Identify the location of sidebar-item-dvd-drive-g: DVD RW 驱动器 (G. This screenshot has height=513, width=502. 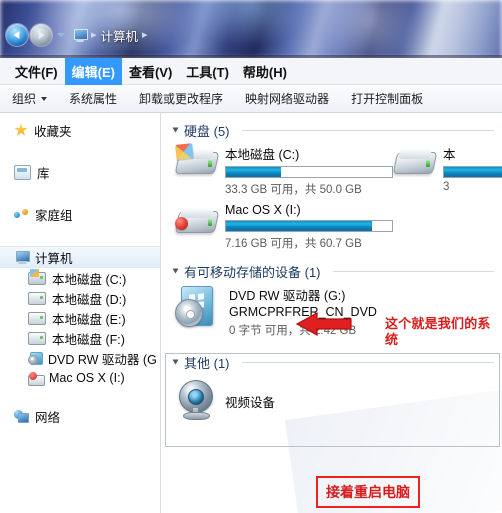
(80, 358).